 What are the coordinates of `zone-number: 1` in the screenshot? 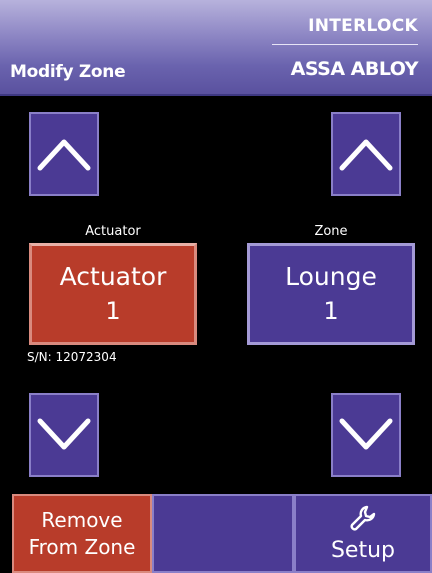 It's located at (331, 311).